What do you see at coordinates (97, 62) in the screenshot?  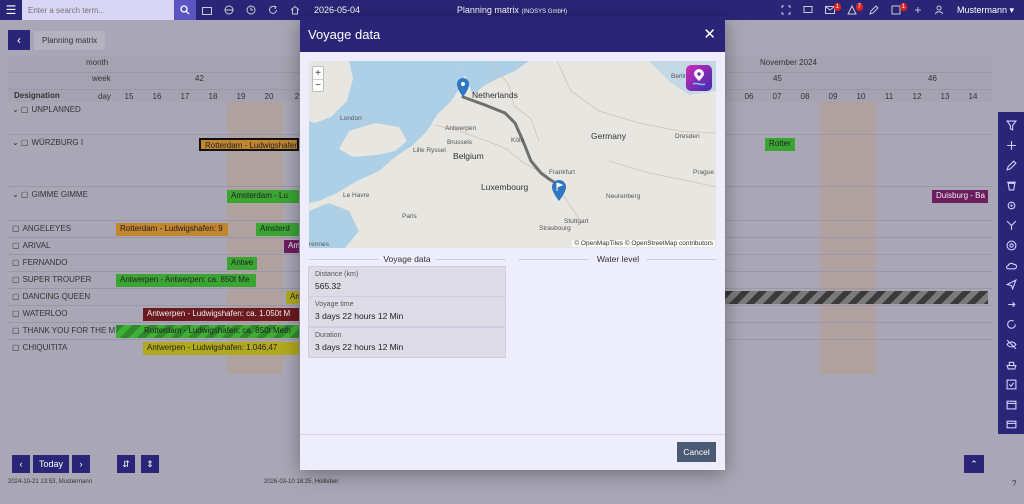 I see `month-label: month` at bounding box center [97, 62].